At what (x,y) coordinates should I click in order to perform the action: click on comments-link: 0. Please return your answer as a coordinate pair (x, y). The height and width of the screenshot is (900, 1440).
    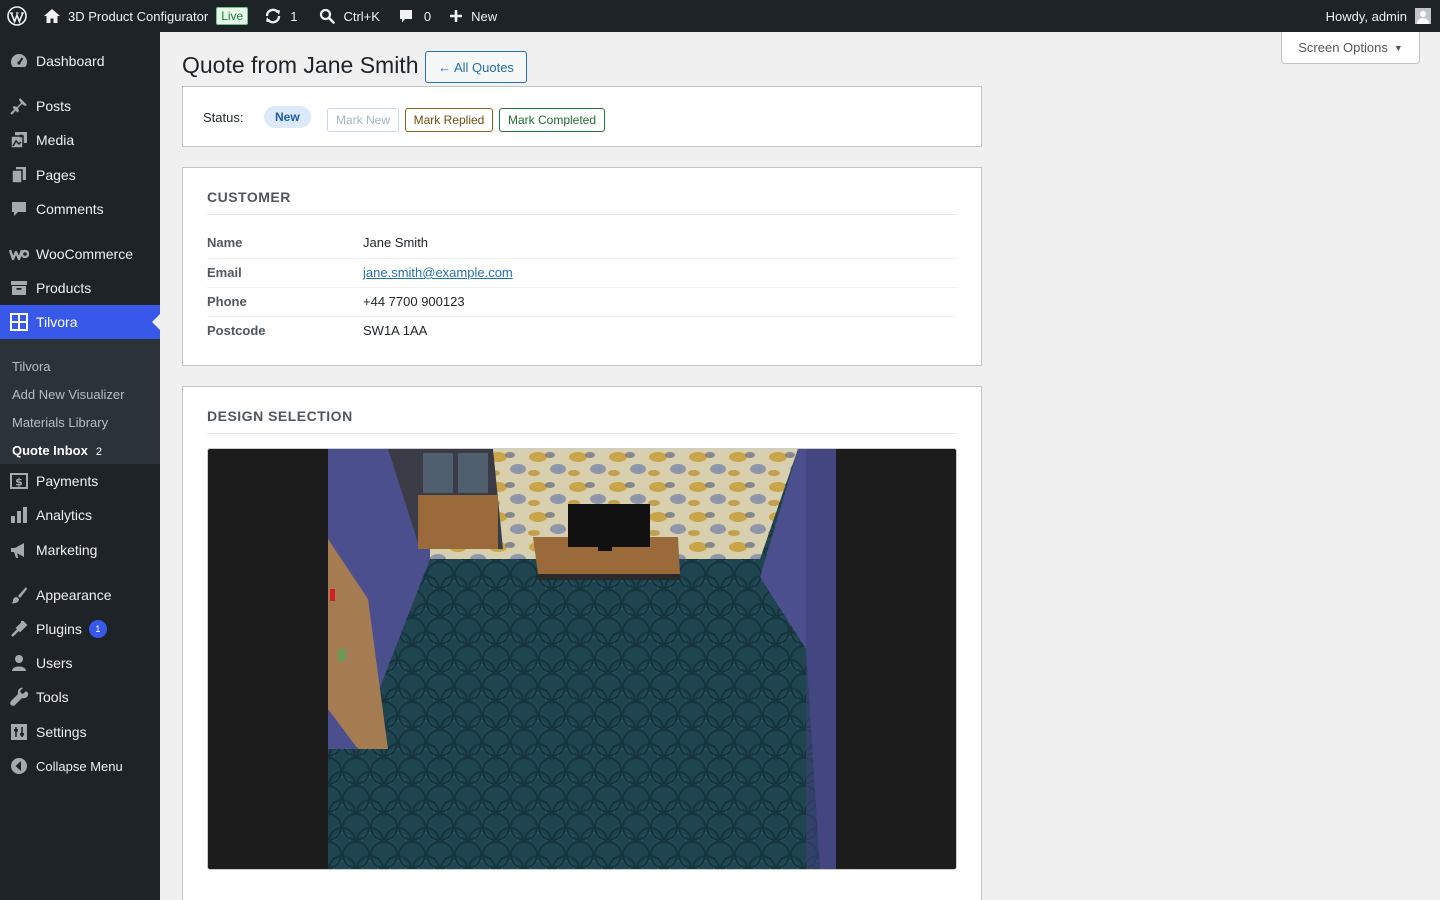
    Looking at the image, I should click on (413, 16).